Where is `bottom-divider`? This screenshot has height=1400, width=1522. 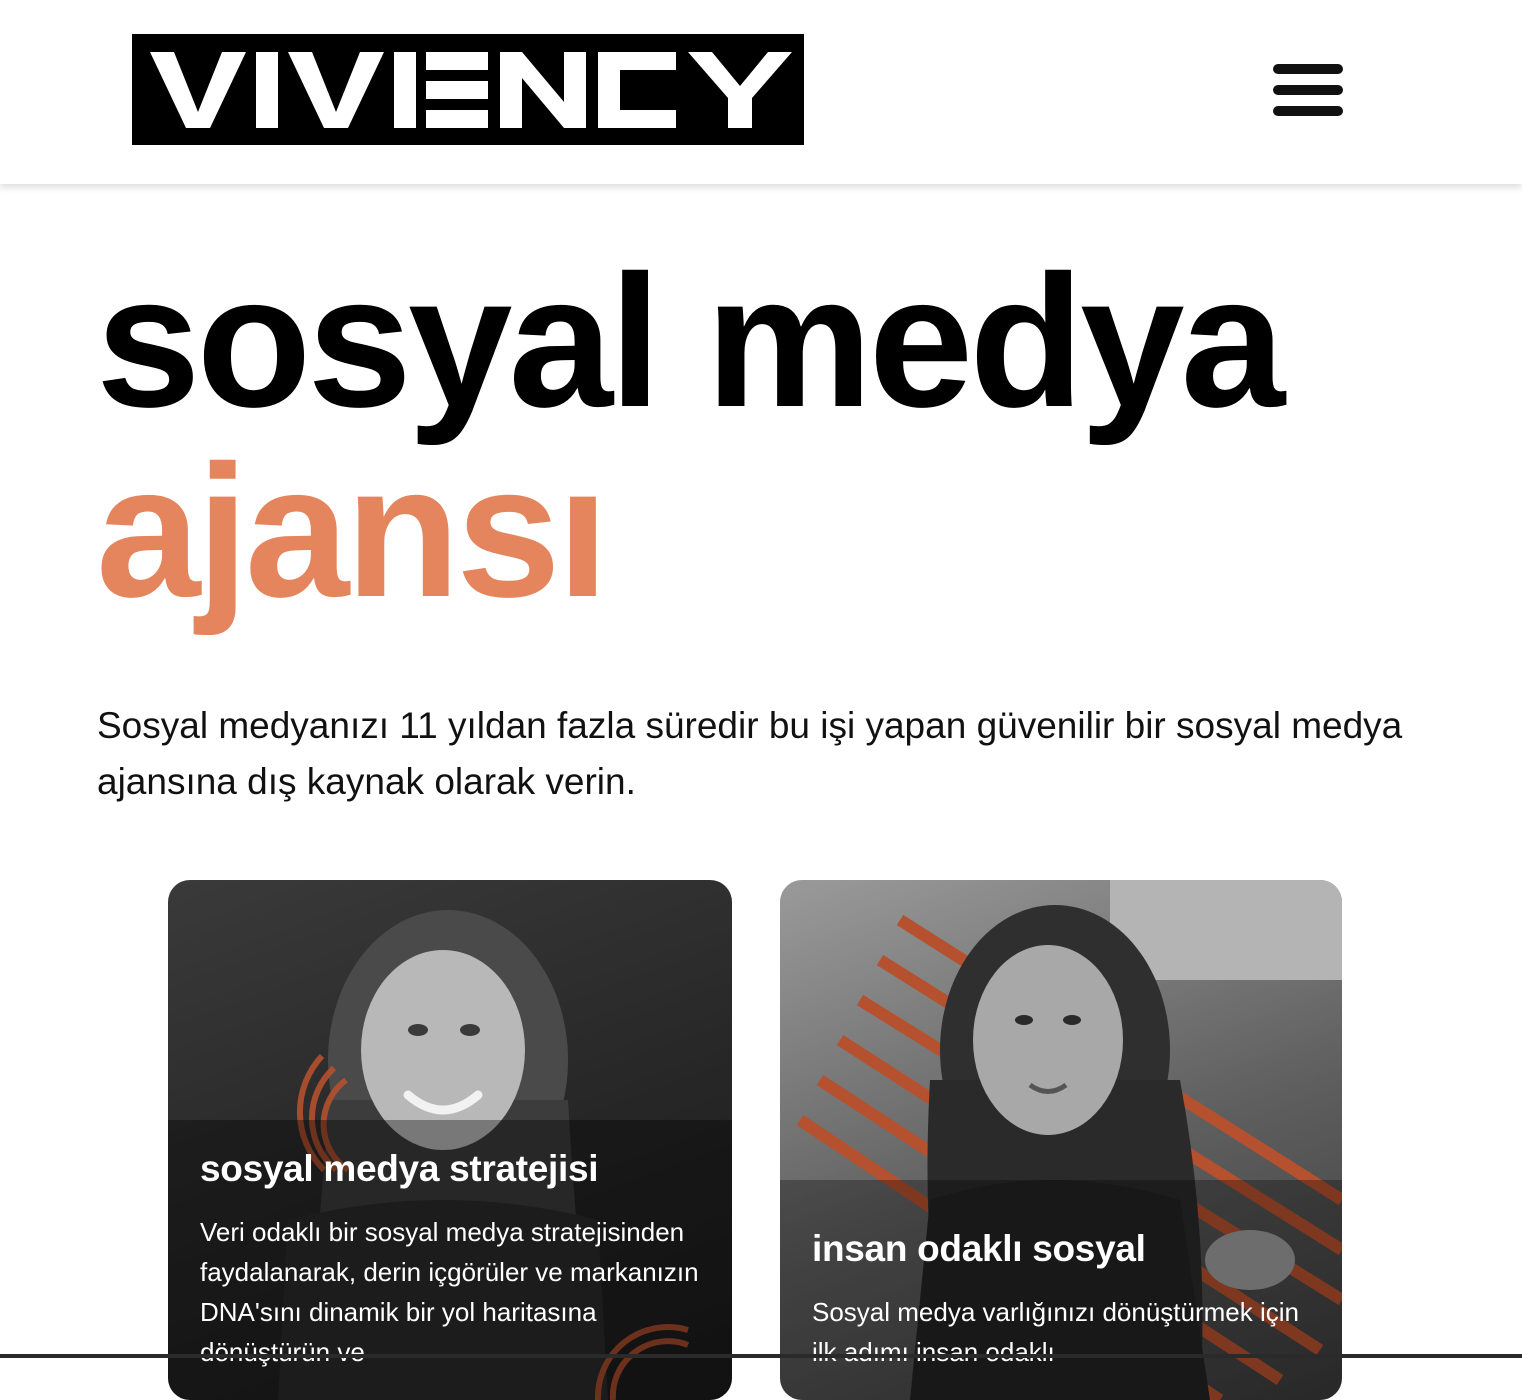
bottom-divider is located at coordinates (761, 1356).